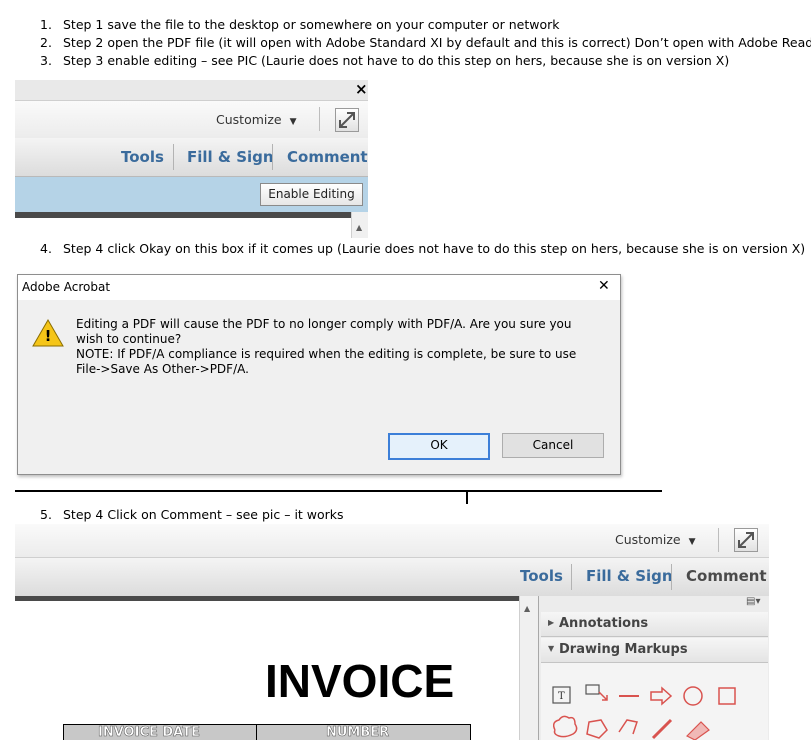 Image resolution: width=811 pixels, height=740 pixels. What do you see at coordinates (596, 692) in the screenshot?
I see `text-callout-icon` at bounding box center [596, 692].